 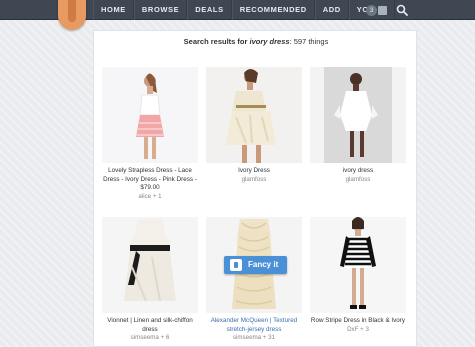 What do you see at coordinates (331, 10) in the screenshot?
I see `nav-add: ADD` at bounding box center [331, 10].